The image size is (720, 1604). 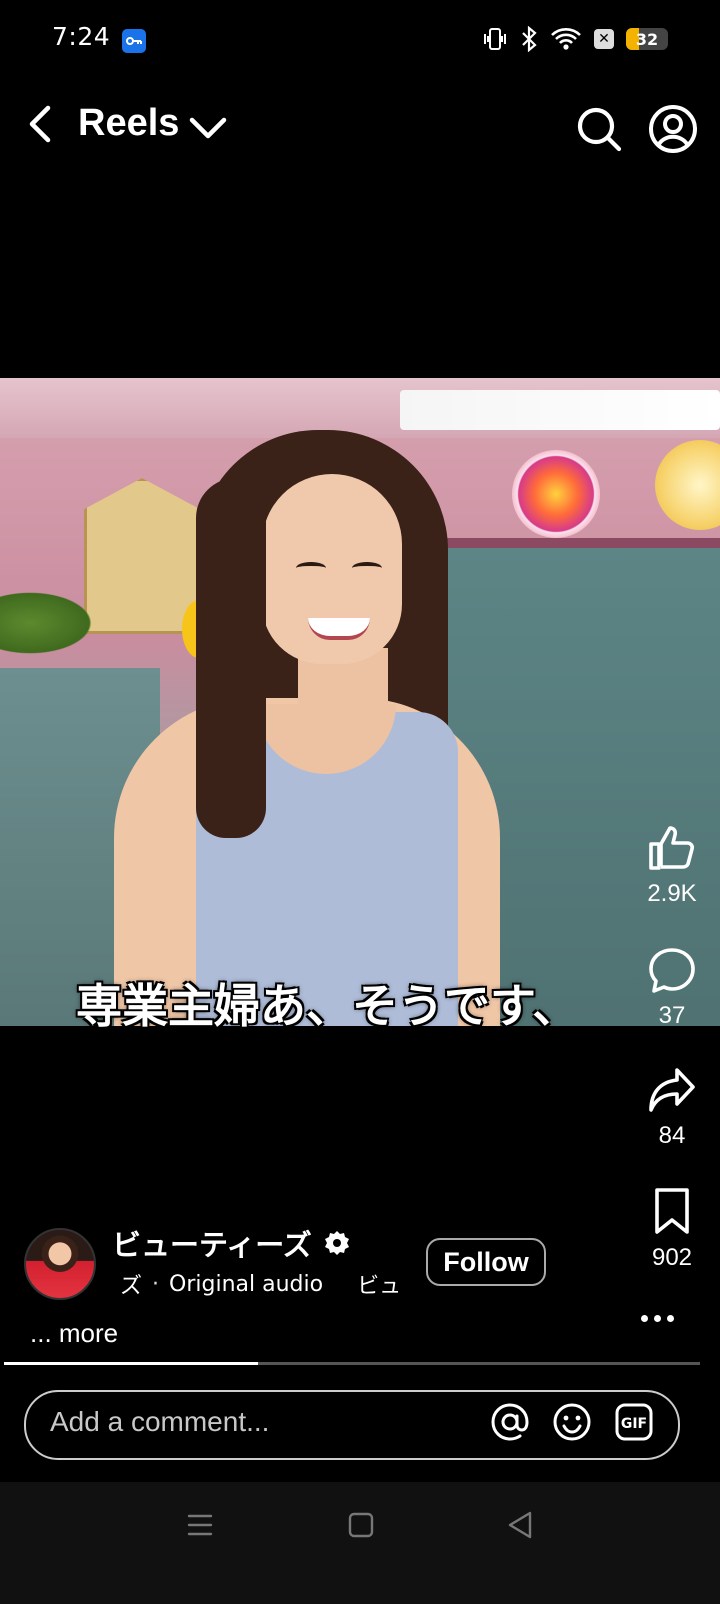 What do you see at coordinates (486, 1262) in the screenshot?
I see `follow-button: Follow` at bounding box center [486, 1262].